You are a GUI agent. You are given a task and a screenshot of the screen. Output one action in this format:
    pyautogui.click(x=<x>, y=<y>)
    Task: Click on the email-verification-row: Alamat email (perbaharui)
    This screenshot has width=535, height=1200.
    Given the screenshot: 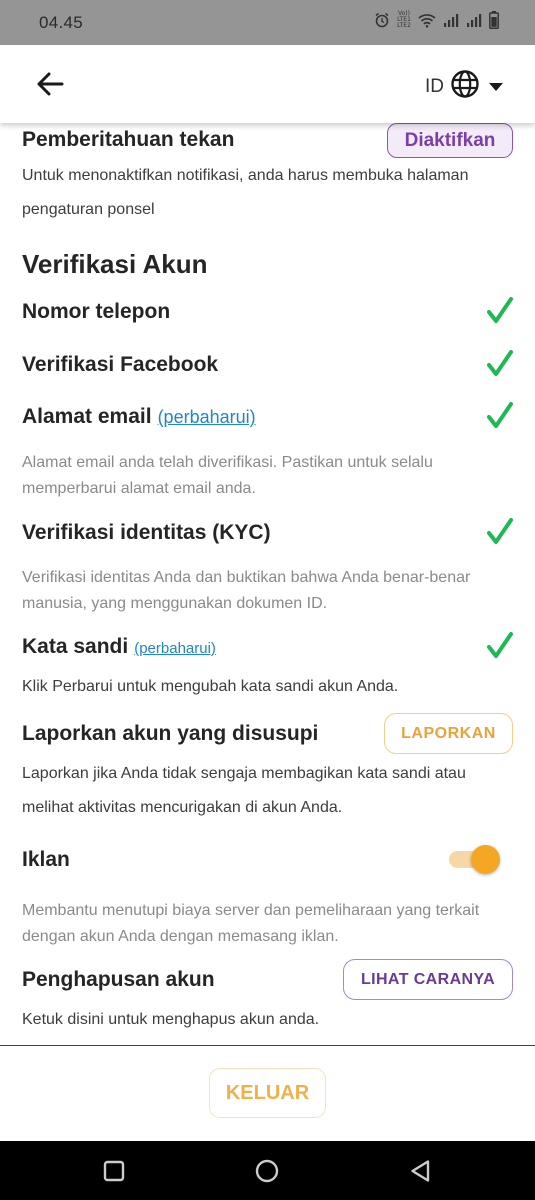 What is the action you would take?
    pyautogui.click(x=267, y=417)
    